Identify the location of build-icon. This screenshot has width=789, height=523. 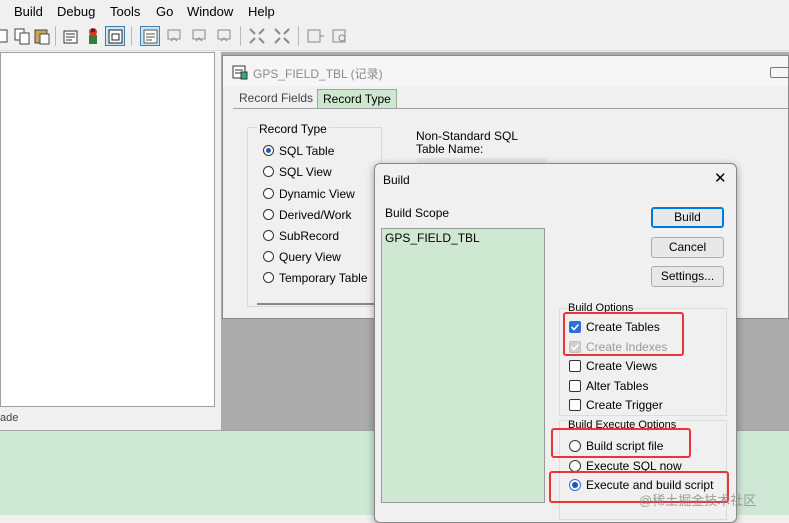
(93, 36).